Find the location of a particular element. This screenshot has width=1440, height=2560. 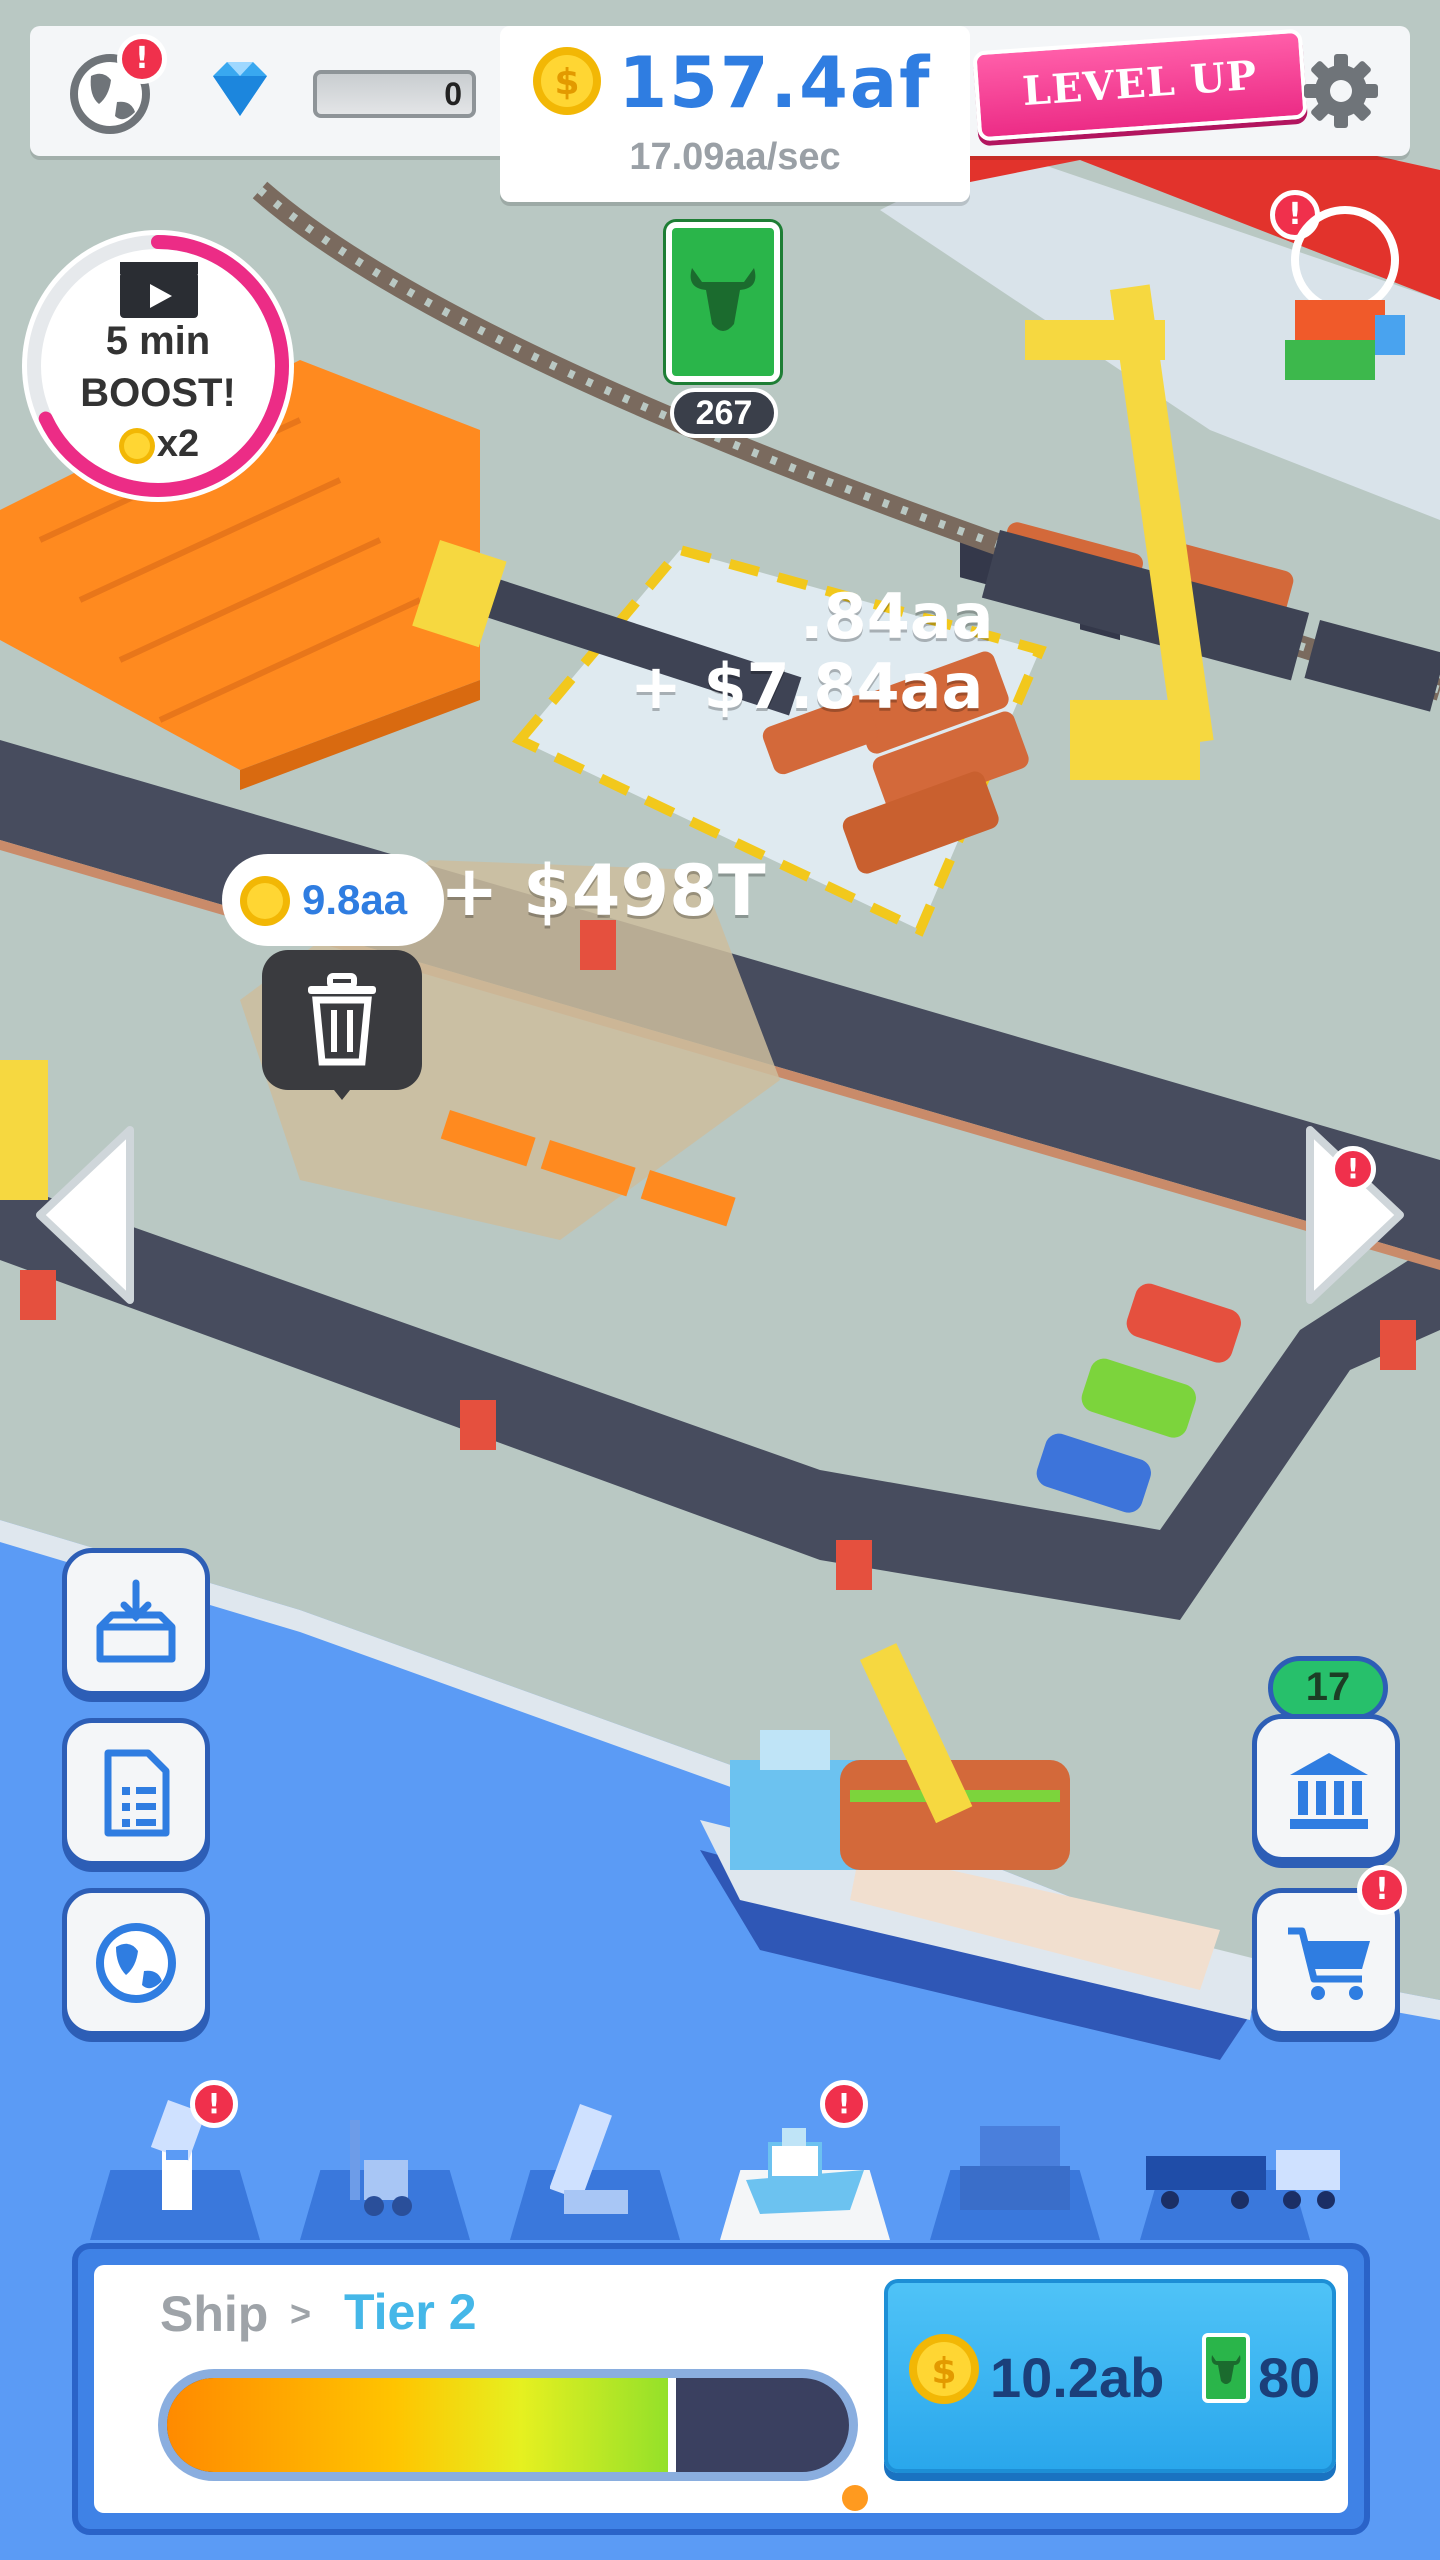

document-icon is located at coordinates (137, 1793).